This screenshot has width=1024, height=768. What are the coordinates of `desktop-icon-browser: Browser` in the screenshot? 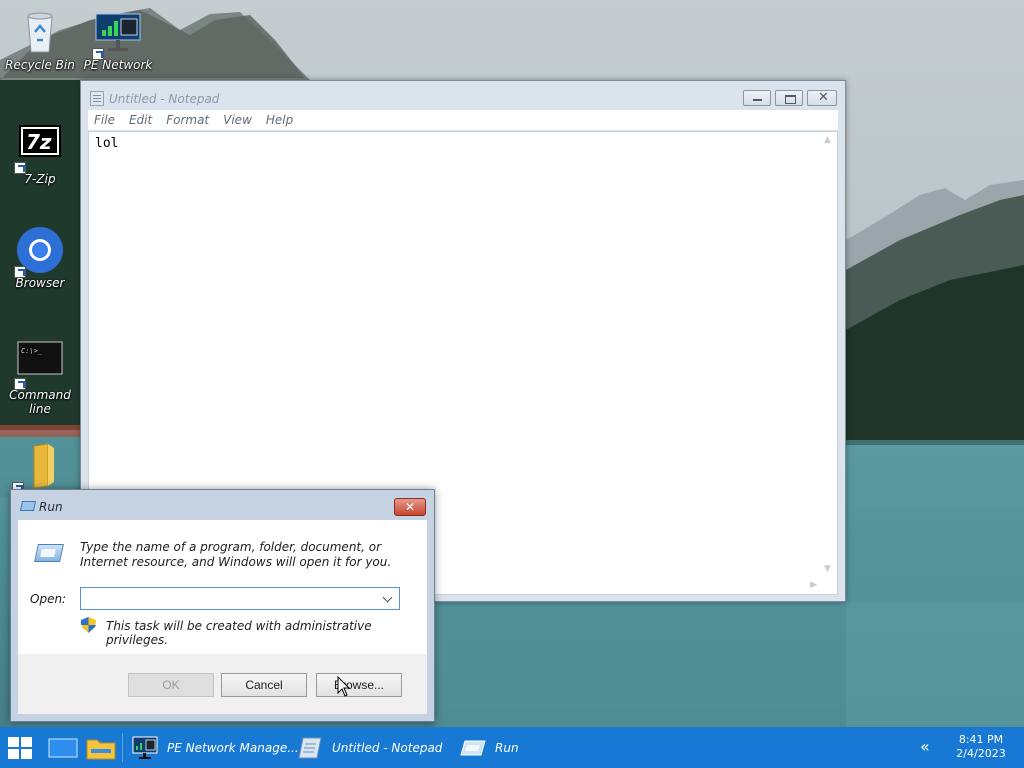 It's located at (40, 258).